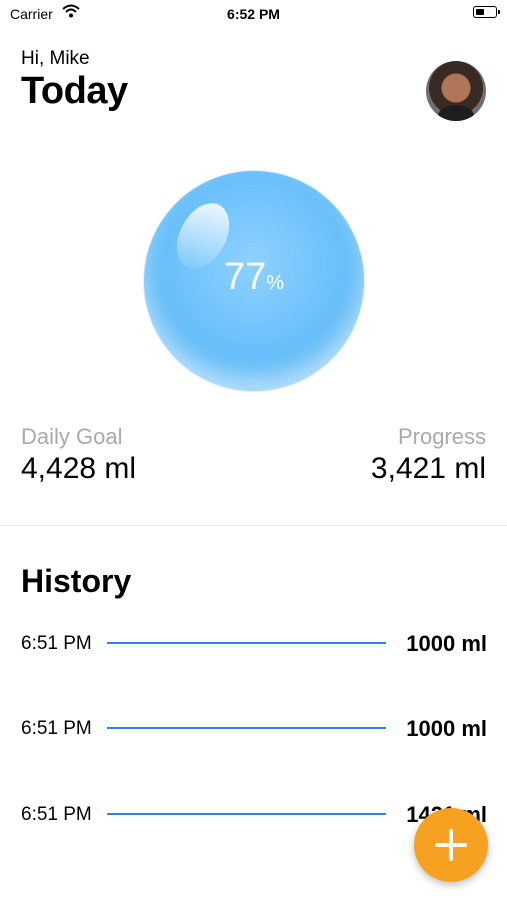  I want to click on progress-percent: 77%, so click(254, 277).